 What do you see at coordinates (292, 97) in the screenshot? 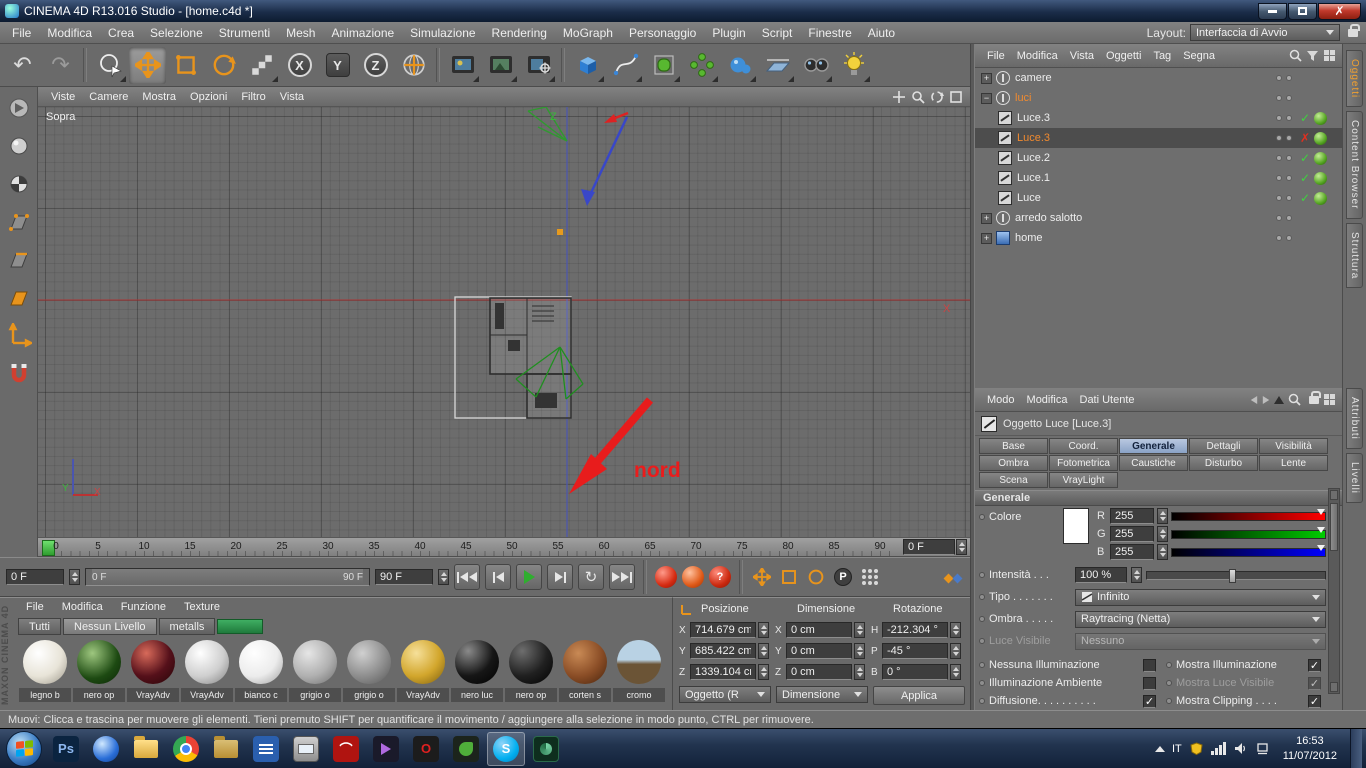
I see `vp-menu-vista: Vista` at bounding box center [292, 97].